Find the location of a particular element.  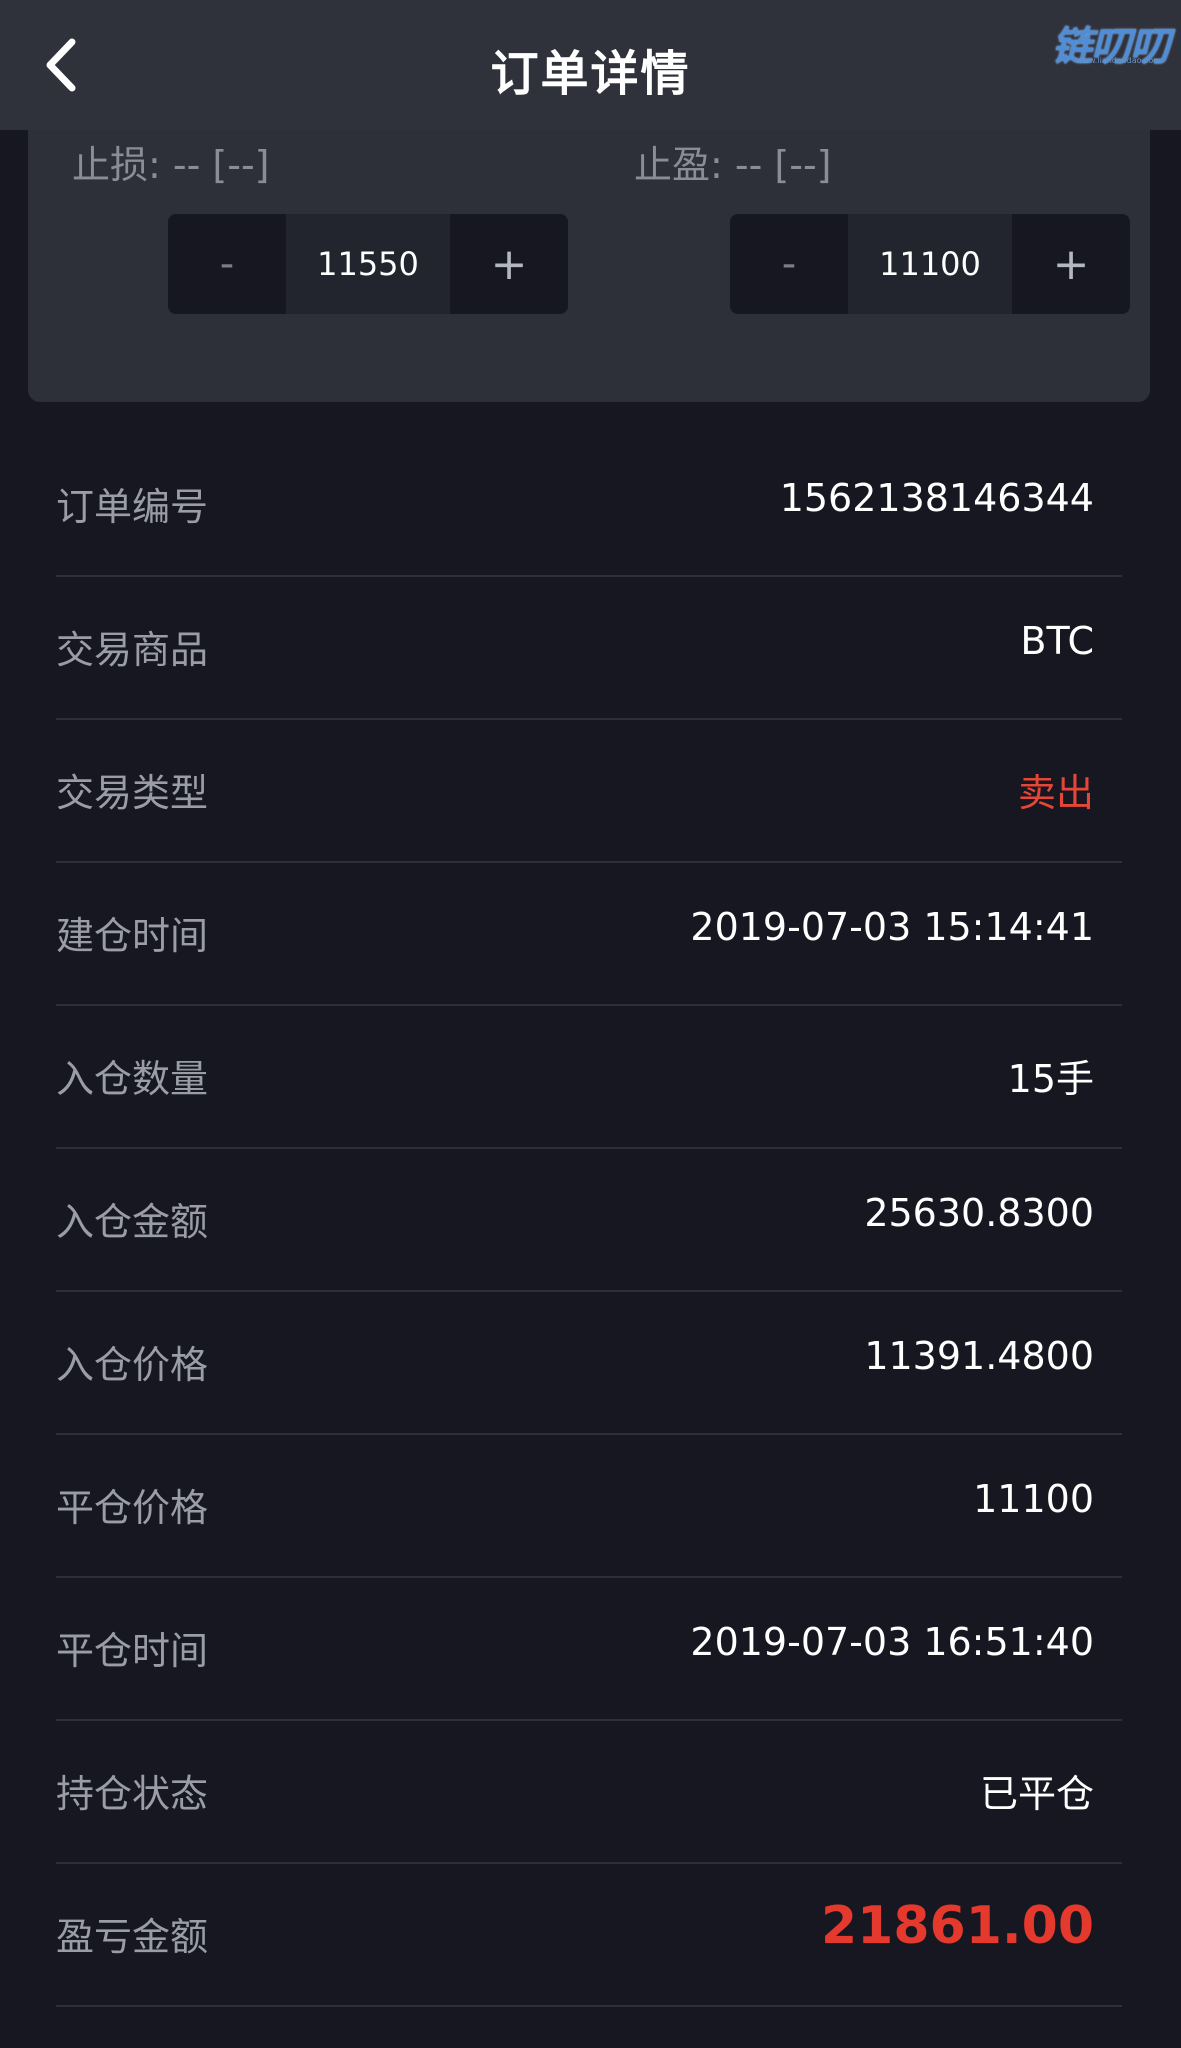

detail-value: BTC is located at coordinates (1057, 641).